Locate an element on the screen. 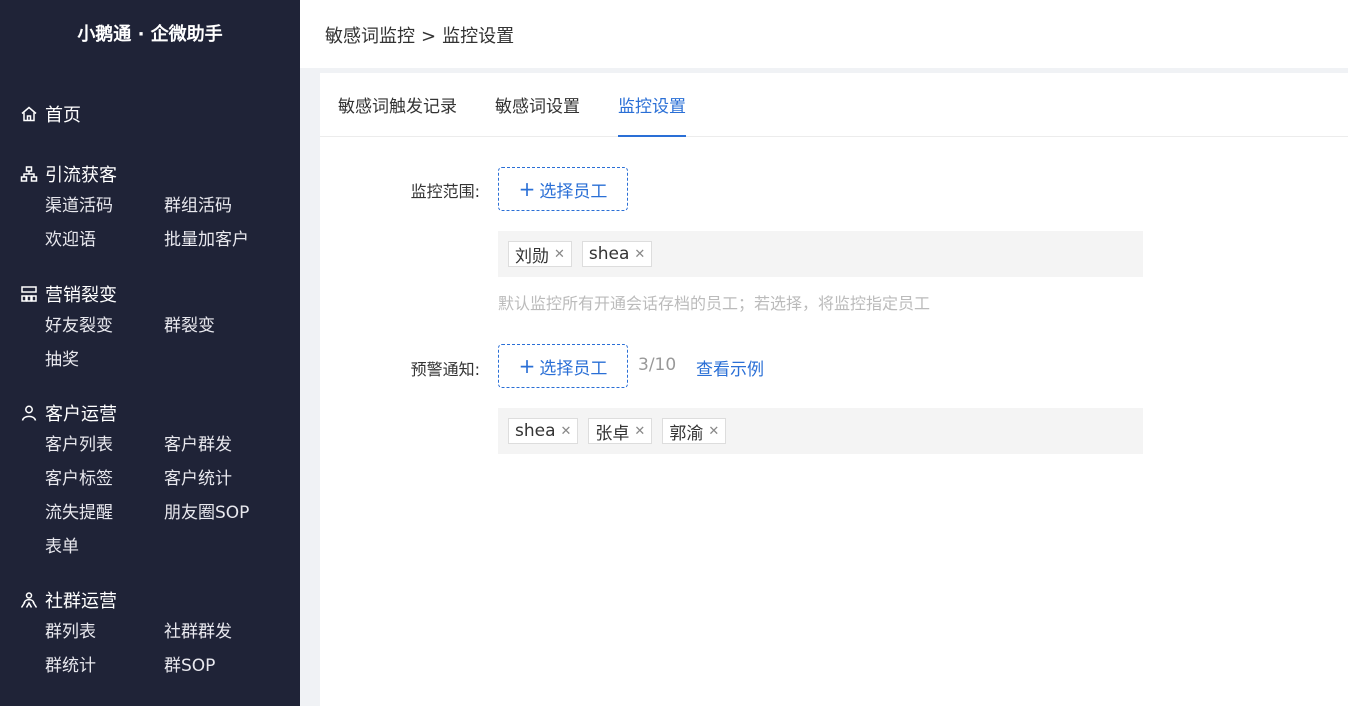  sidebar-group-title: 社群运营 is located at coordinates (150, 600).